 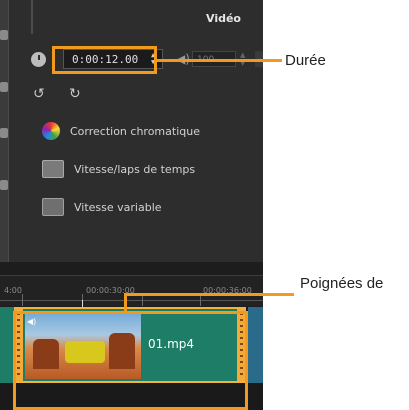 I want to click on trim-handles-highlight, so click(x=130, y=360).